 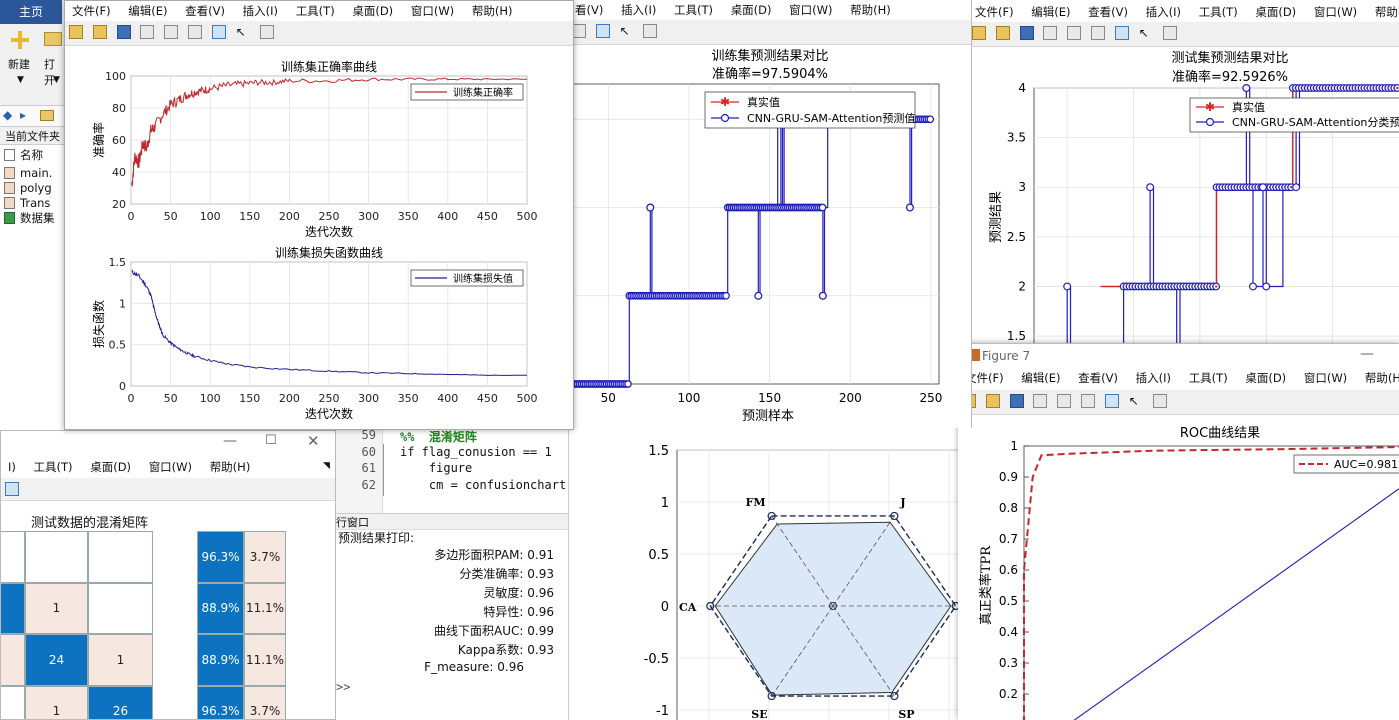 I want to click on forward-arrow-icon: ▸, so click(x=23, y=115).